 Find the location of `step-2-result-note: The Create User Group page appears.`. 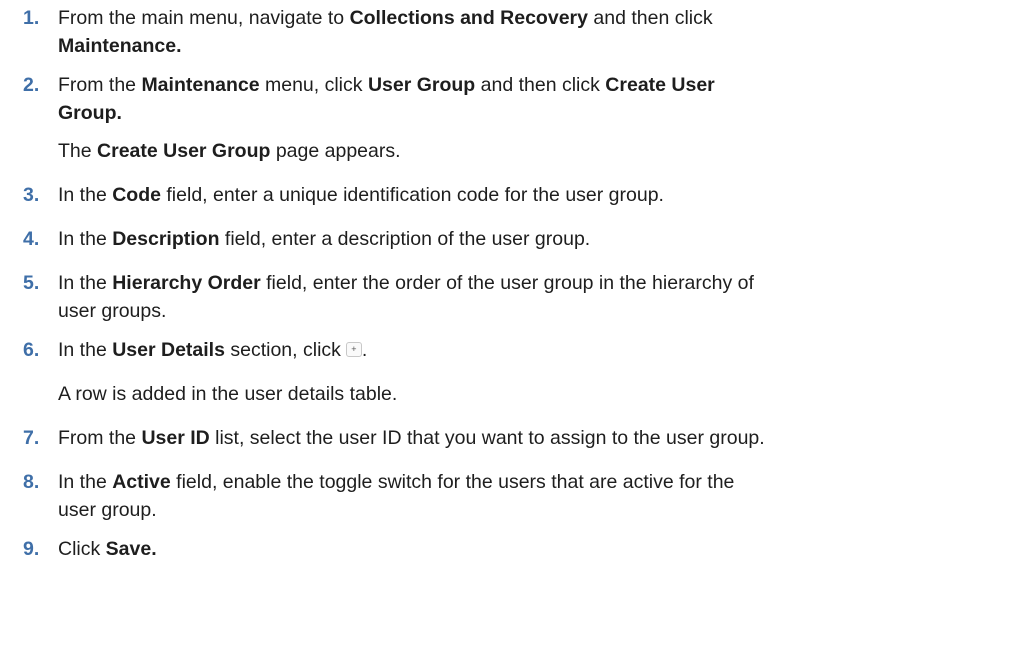

step-2-result-note: The Create User Group page appears. is located at coordinates (229, 151).